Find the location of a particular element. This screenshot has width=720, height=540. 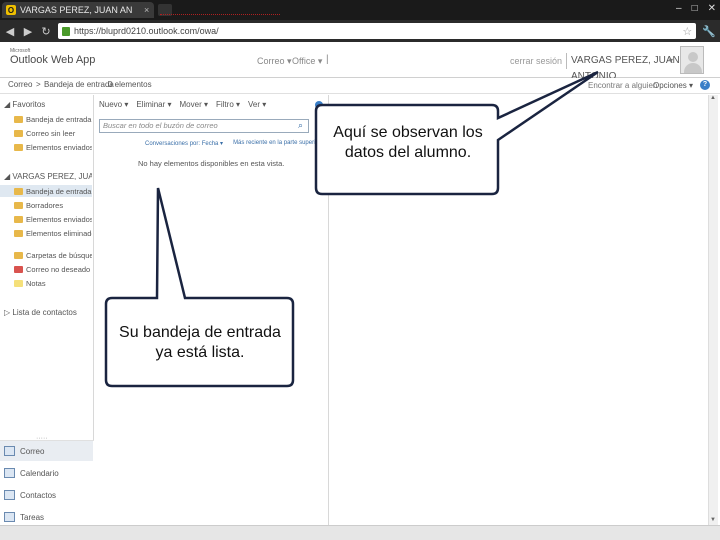

nav-office: Office ▾ is located at coordinates (307, 61).